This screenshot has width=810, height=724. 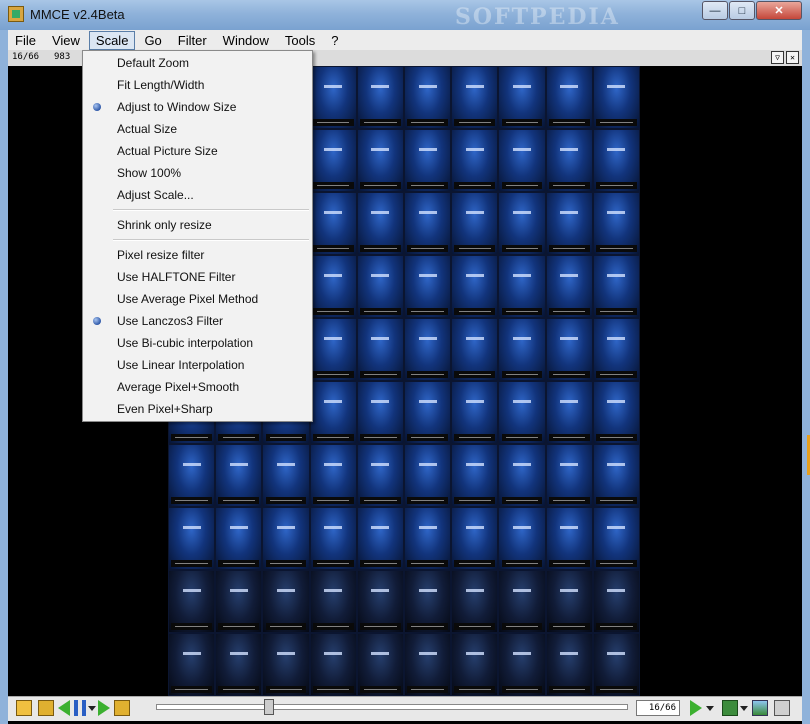 What do you see at coordinates (782, 708) in the screenshot?
I see `fullscreen-icon` at bounding box center [782, 708].